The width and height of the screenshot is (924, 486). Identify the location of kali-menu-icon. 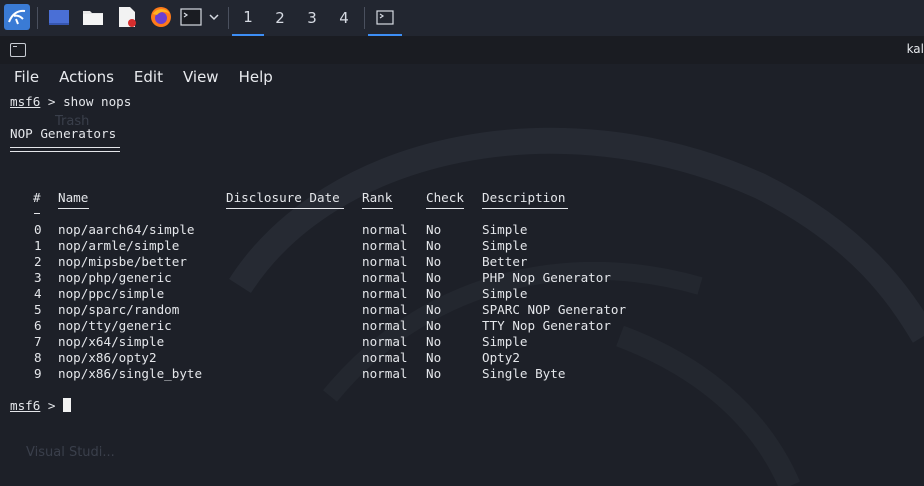
(17, 17).